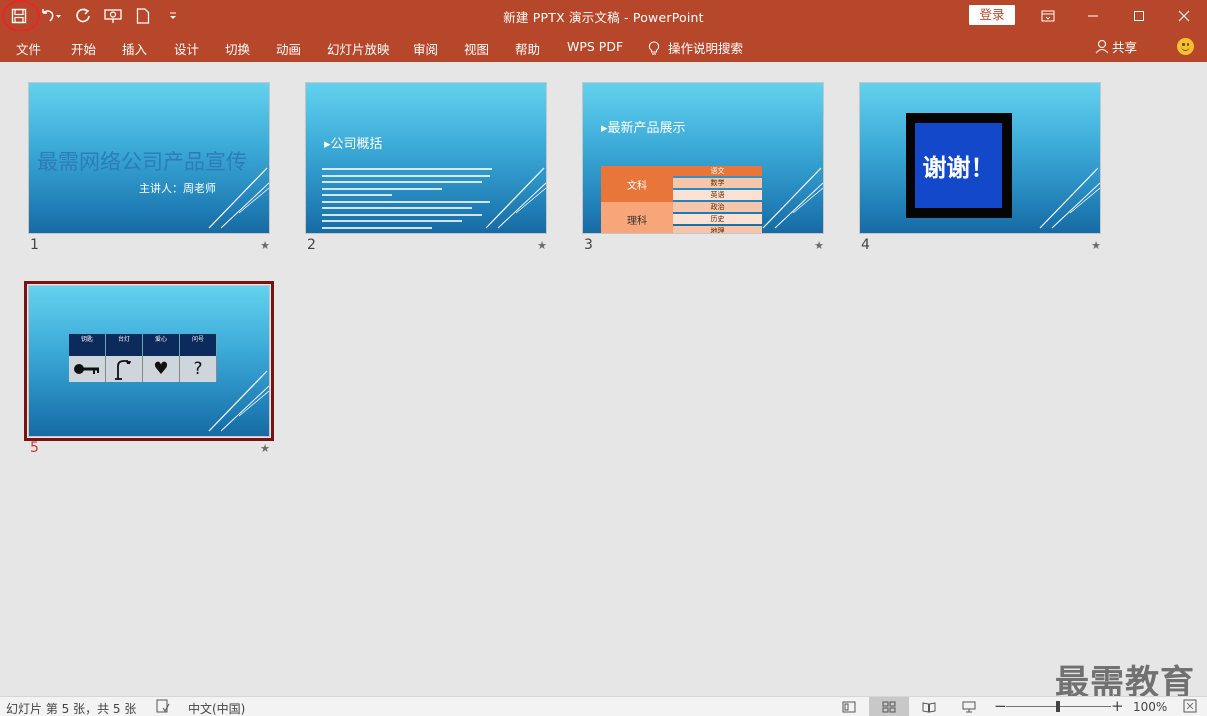 This screenshot has width=1207, height=716. What do you see at coordinates (603, 706) in the screenshot?
I see `status-bar: 幻灯片 第 5 张，共 5 张 中文(中国) − + 100%` at bounding box center [603, 706].